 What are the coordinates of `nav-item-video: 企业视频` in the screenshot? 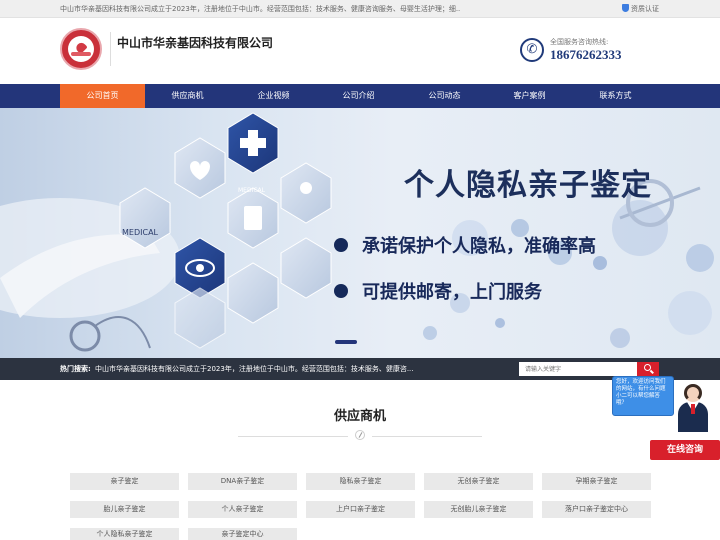 It's located at (273, 96).